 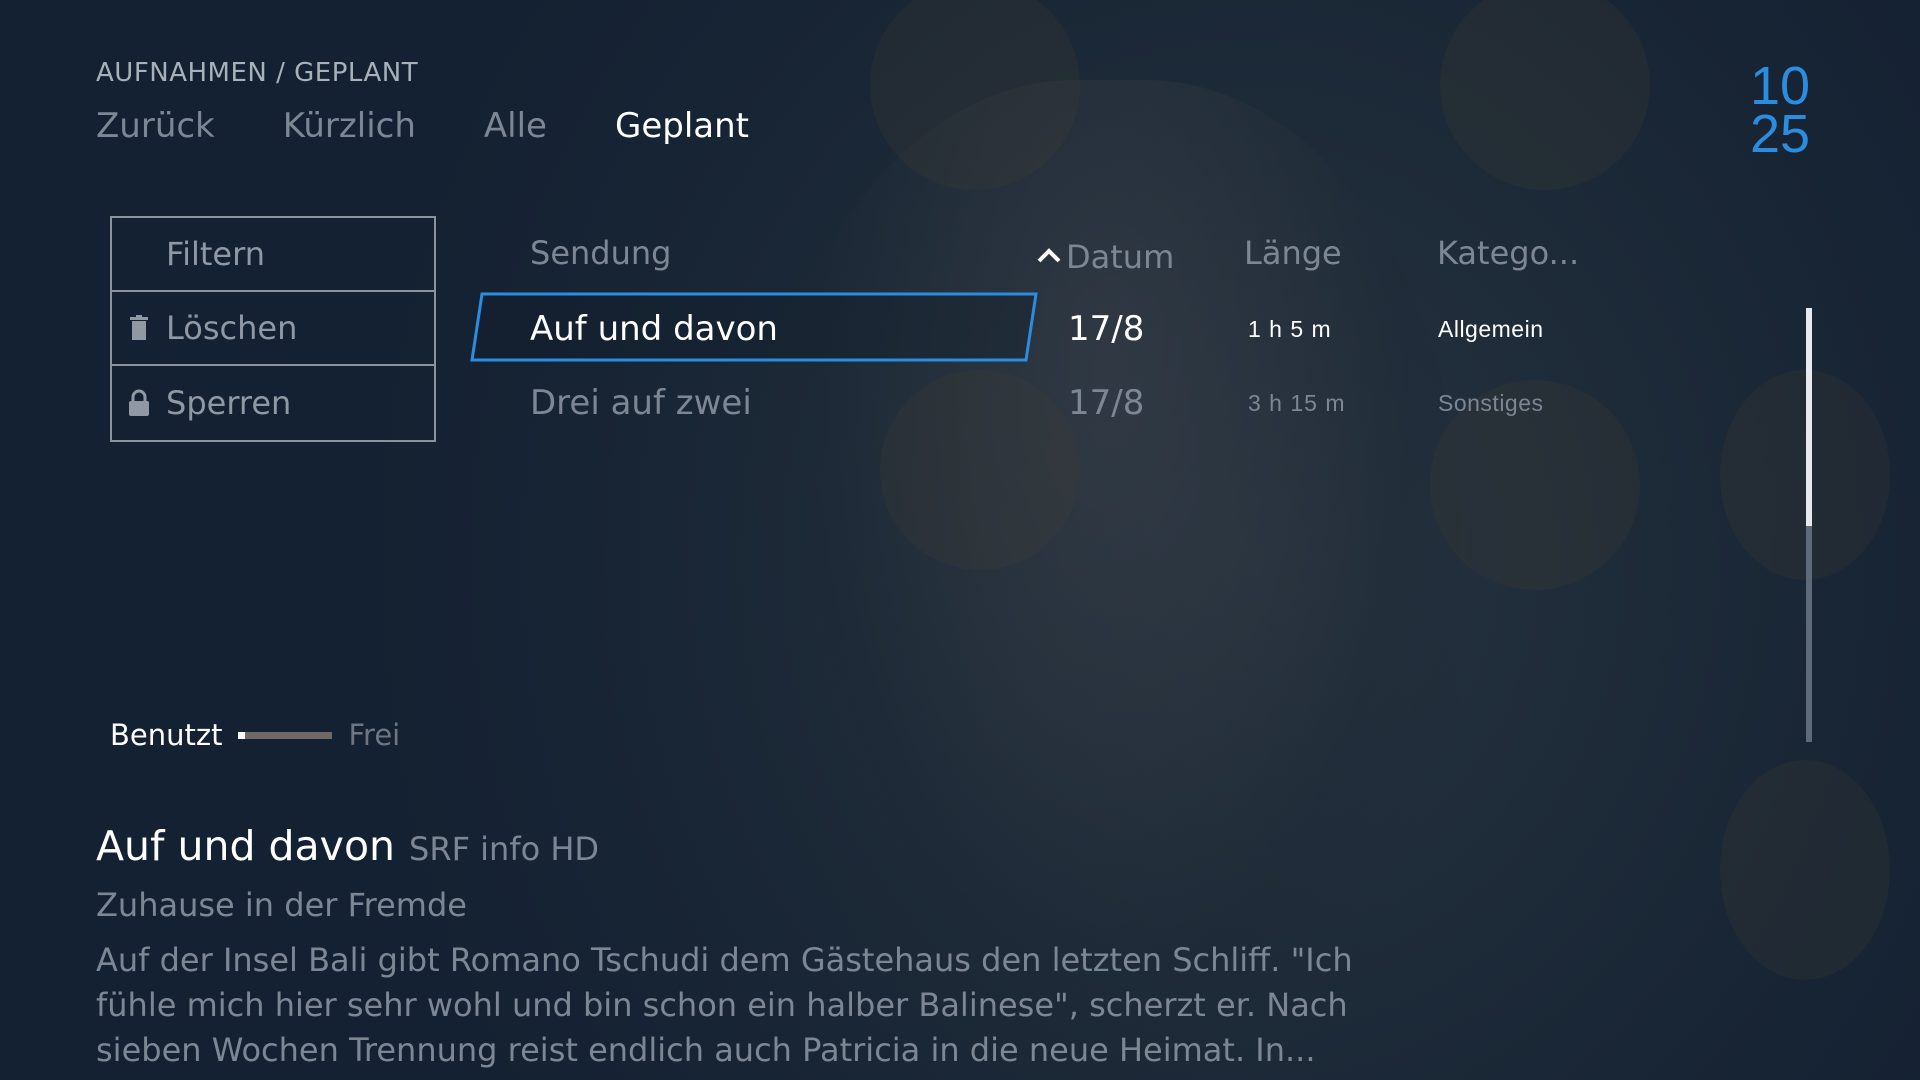 What do you see at coordinates (215, 254) in the screenshot?
I see `filter-button-label: Filtern` at bounding box center [215, 254].